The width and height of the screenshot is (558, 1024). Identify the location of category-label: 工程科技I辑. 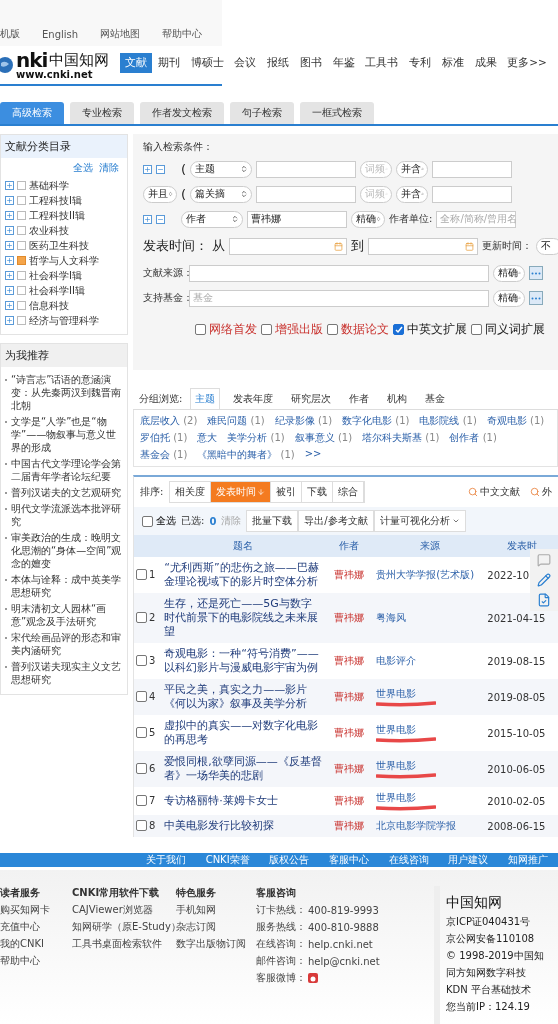
(55, 200).